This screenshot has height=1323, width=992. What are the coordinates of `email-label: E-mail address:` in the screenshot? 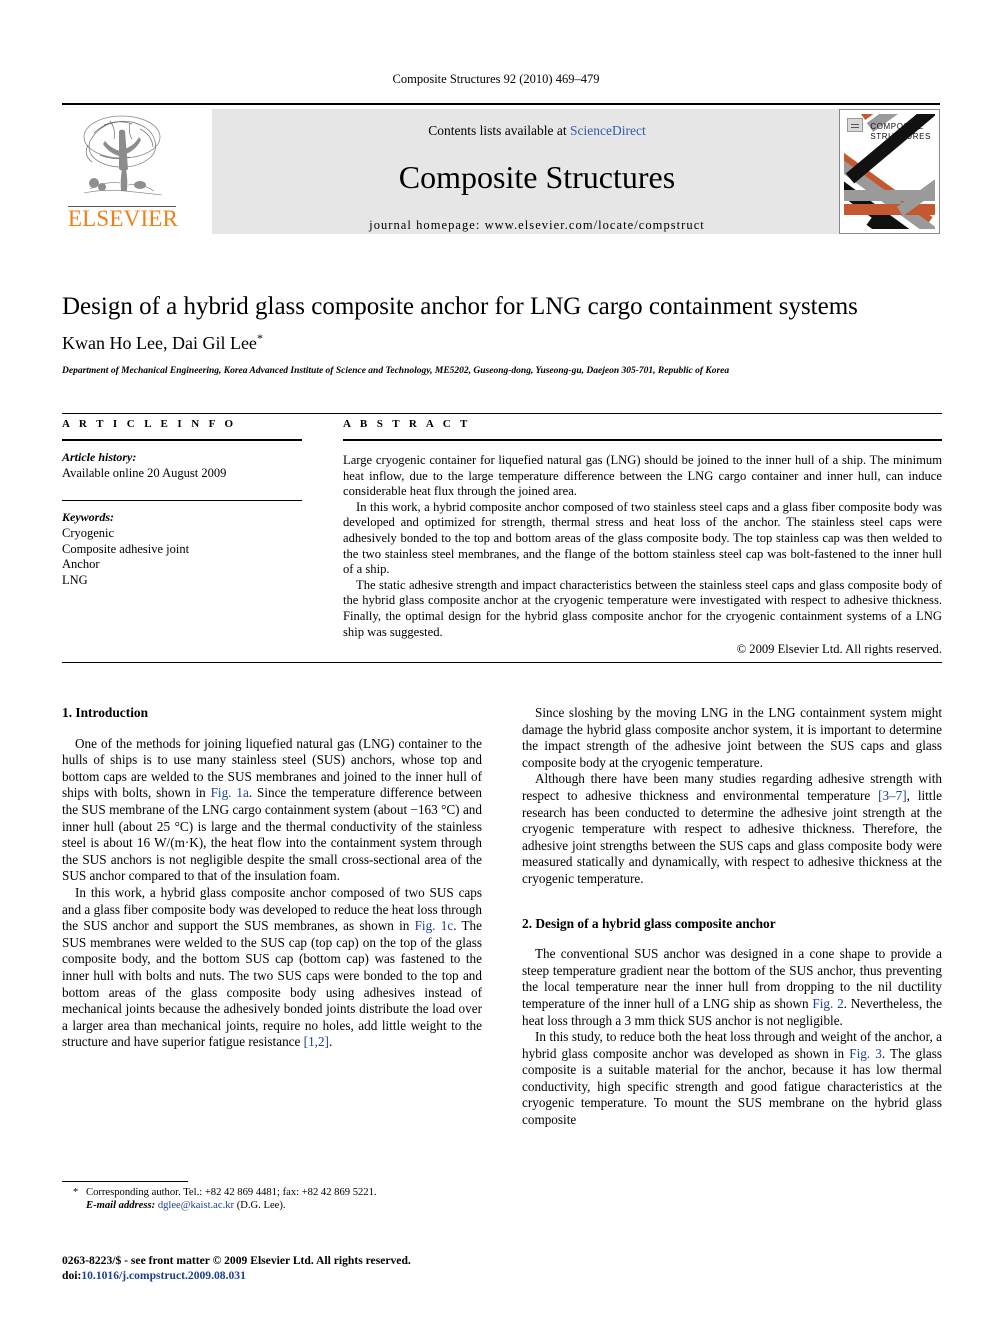 It's located at (121, 1206).